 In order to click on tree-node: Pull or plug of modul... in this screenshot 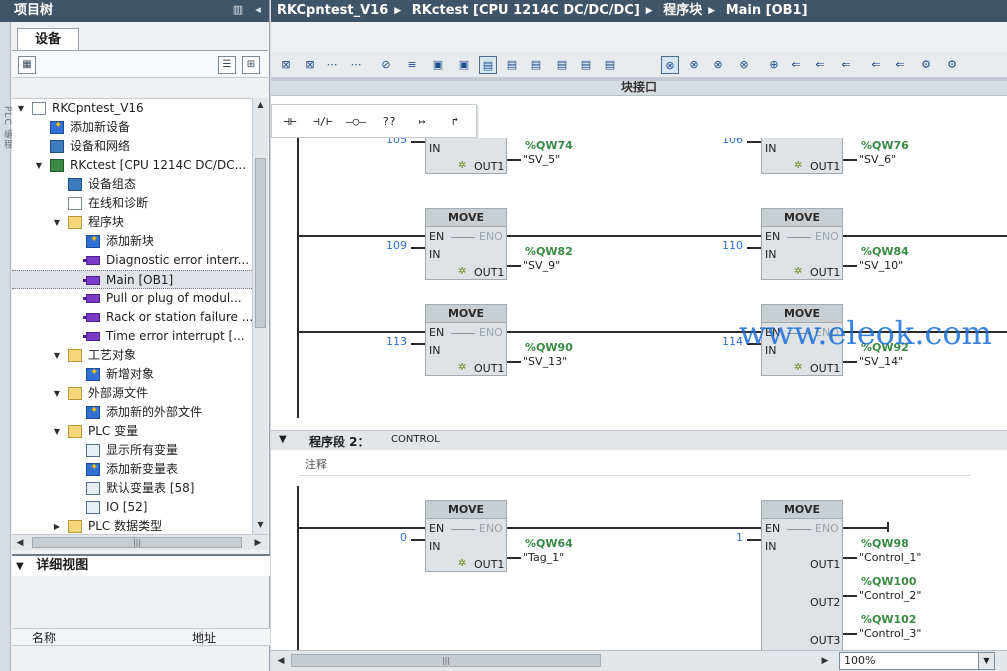, I will do `click(132, 298)`.